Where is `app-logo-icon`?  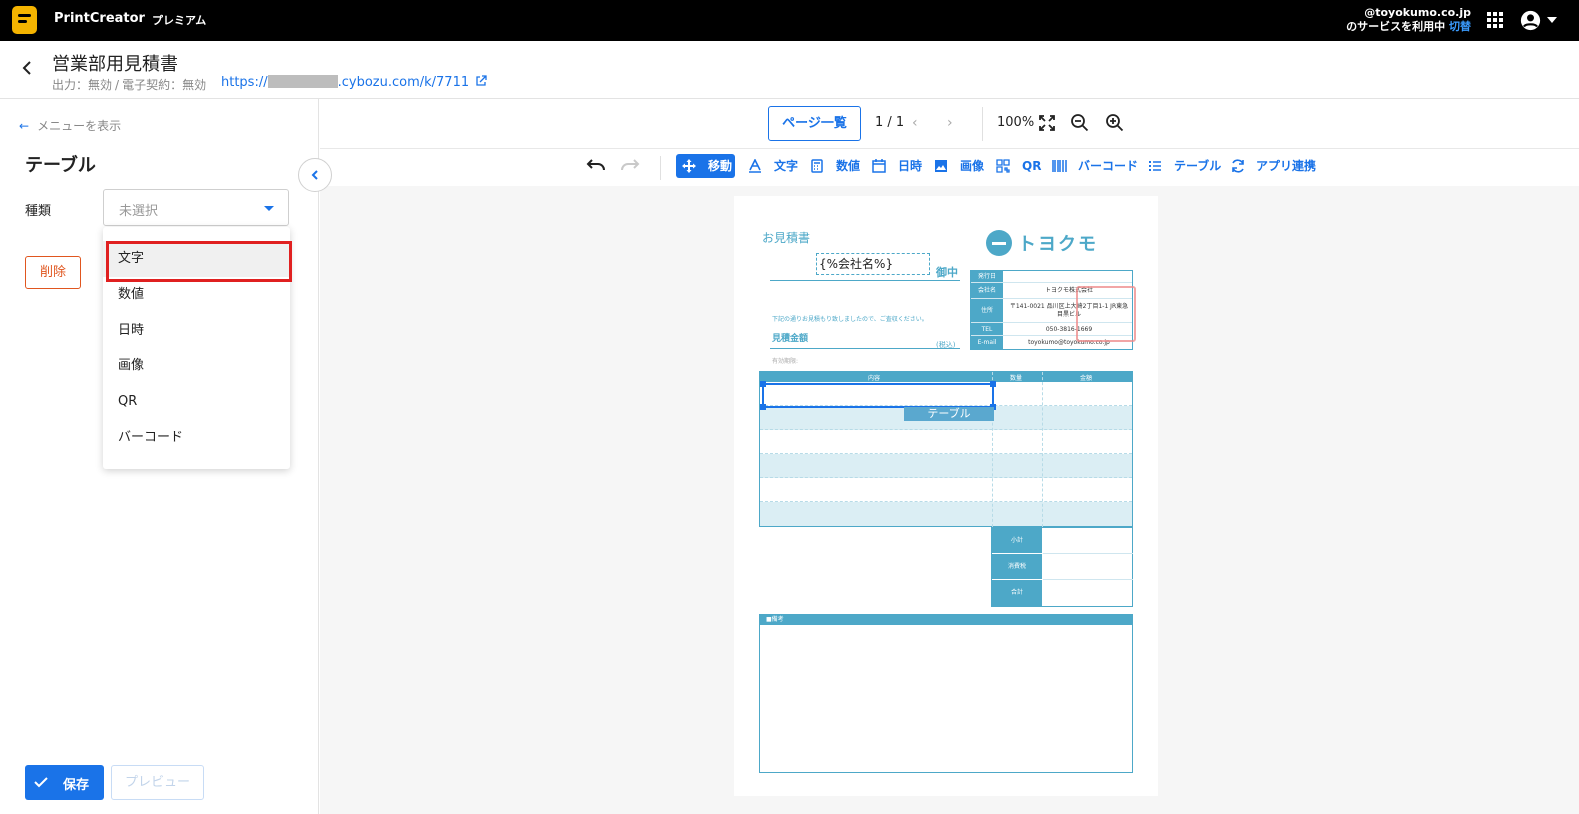 app-logo-icon is located at coordinates (24, 20).